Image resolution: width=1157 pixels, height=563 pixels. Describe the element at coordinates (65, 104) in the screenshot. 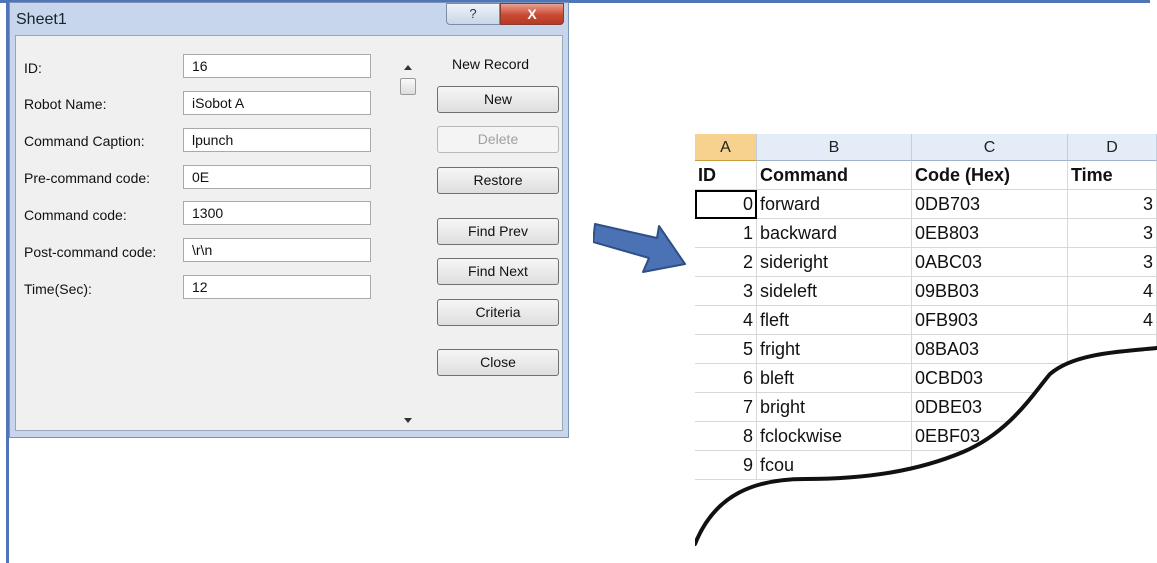

I see `field-label-robot-name: Robot Name:` at that location.